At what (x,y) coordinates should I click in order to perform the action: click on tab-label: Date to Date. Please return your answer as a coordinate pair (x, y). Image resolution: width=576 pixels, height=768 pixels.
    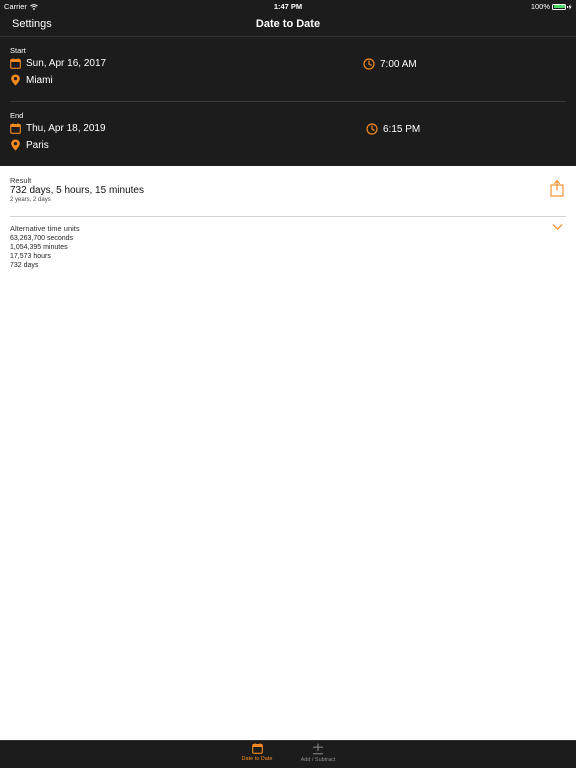
    Looking at the image, I should click on (257, 759).